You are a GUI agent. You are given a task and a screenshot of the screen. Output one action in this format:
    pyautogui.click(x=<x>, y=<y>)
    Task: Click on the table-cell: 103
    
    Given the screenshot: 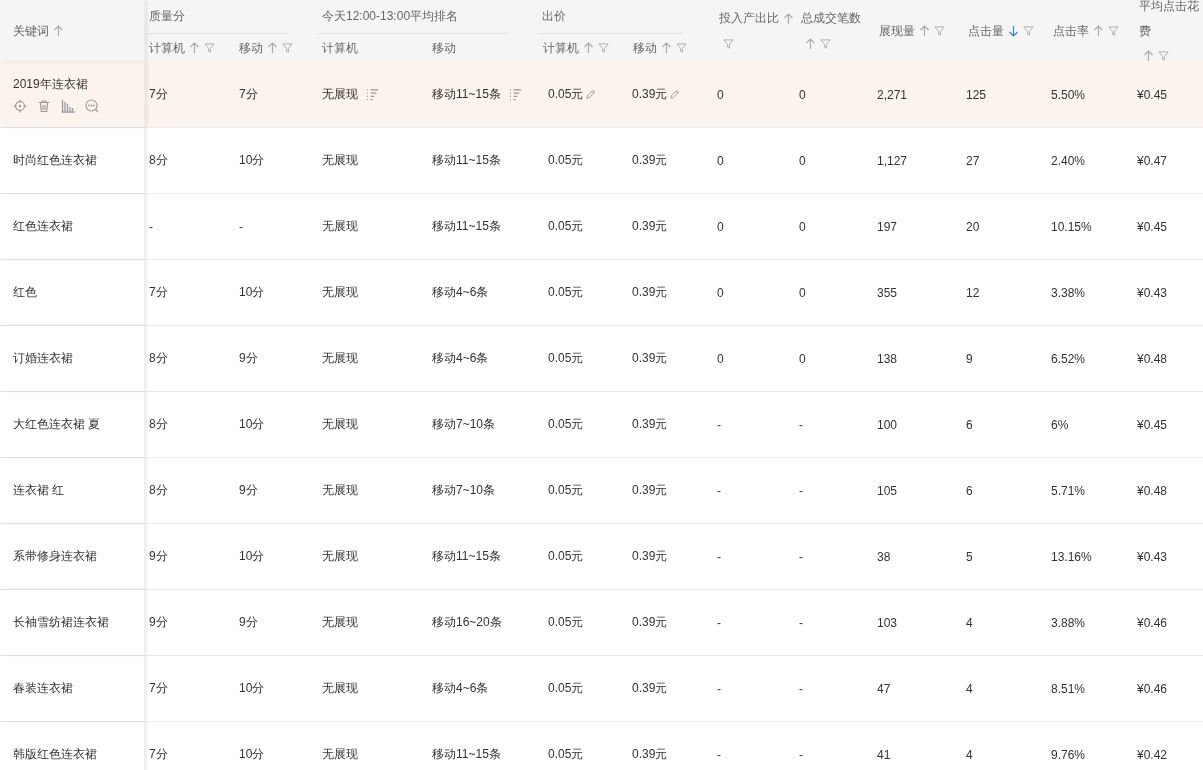 What is the action you would take?
    pyautogui.click(x=887, y=622)
    